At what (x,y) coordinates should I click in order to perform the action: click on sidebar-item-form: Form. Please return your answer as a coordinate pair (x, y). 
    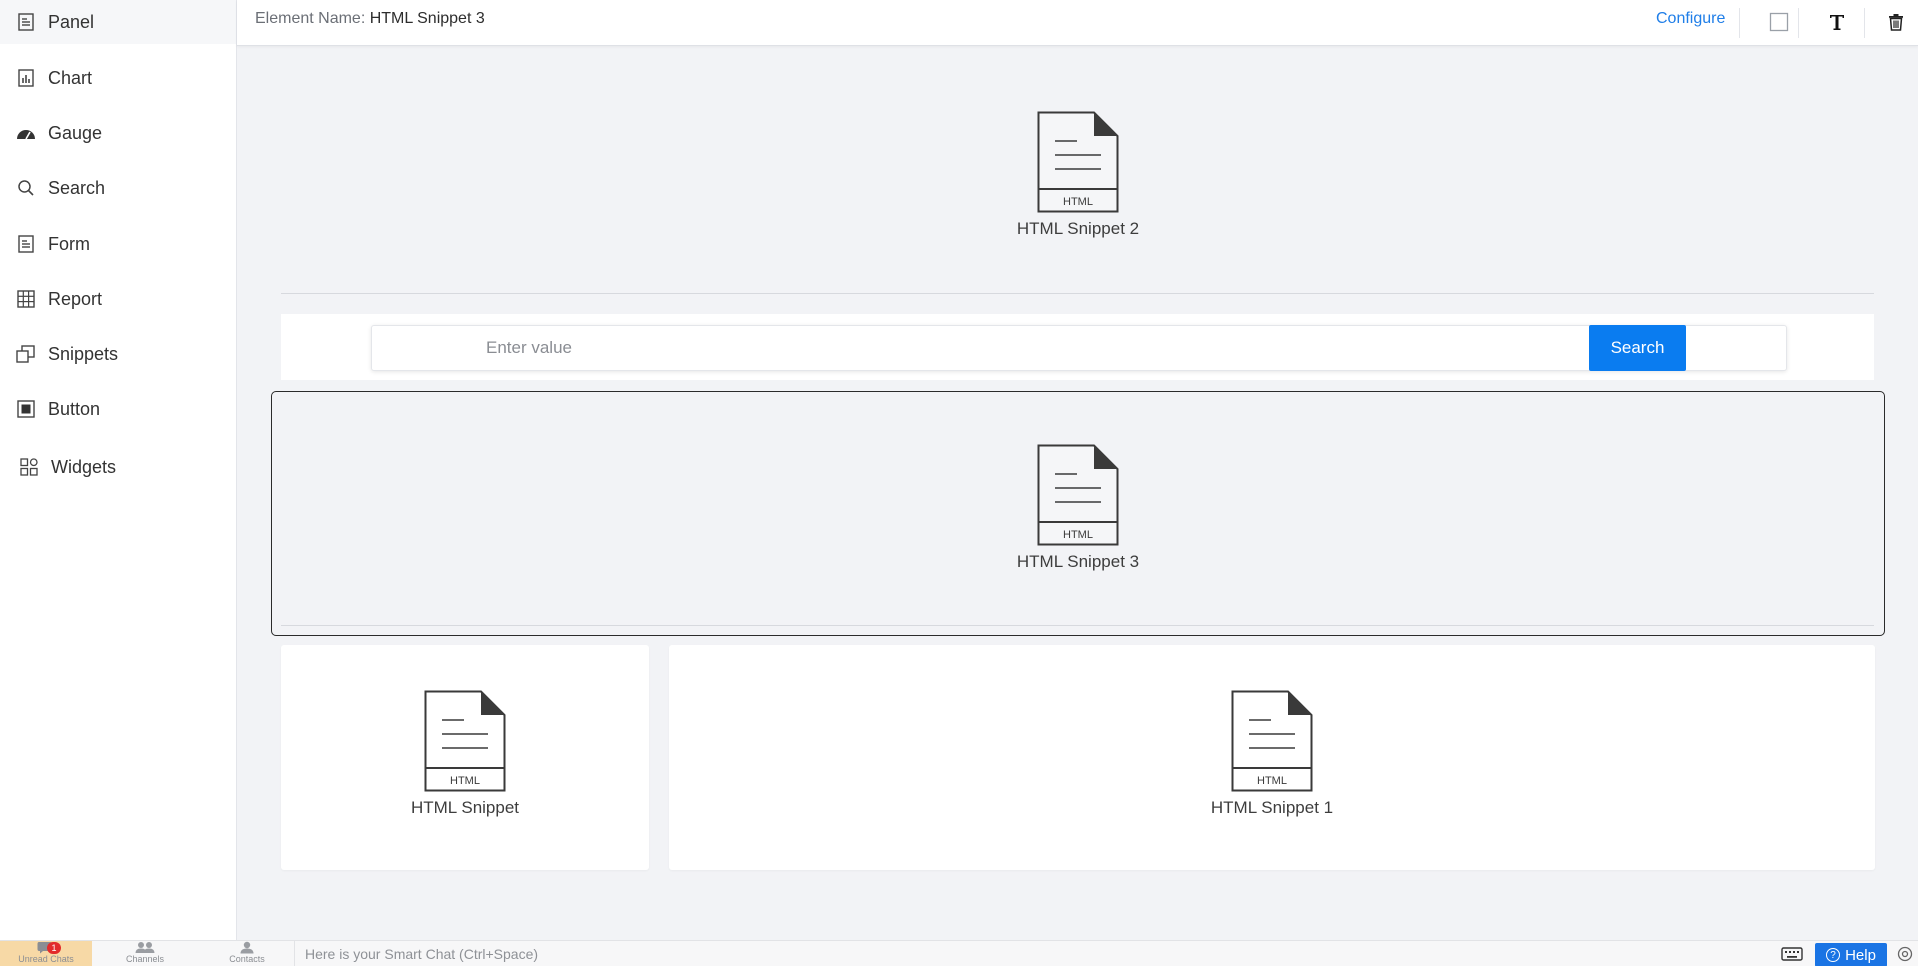
    Looking at the image, I should click on (118, 244).